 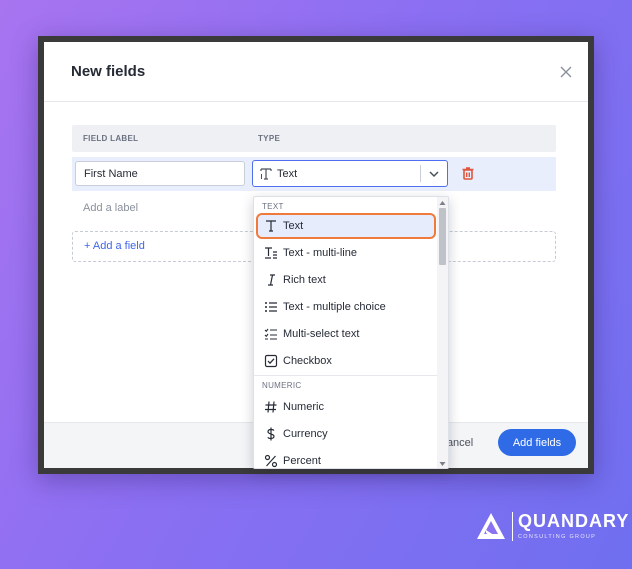 I want to click on type-select-value: Text, so click(x=287, y=174).